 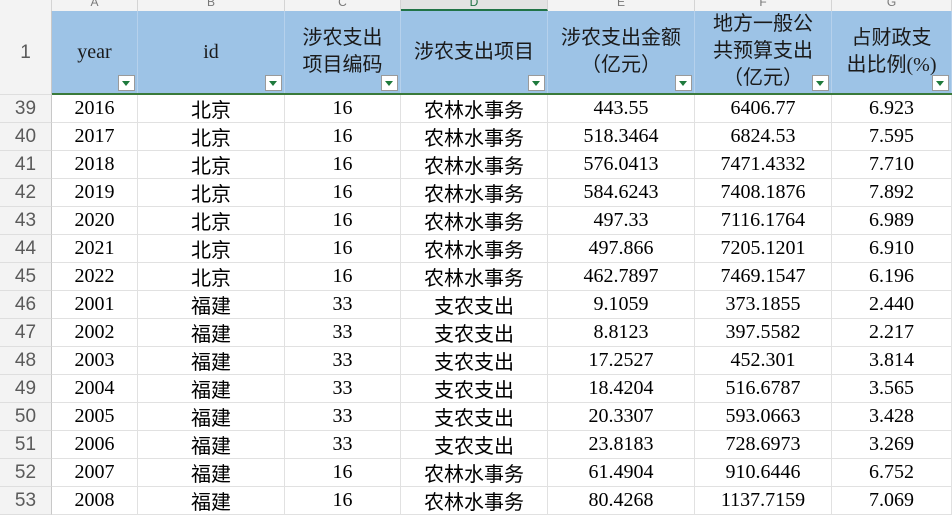 I want to click on table-cell: 7205.1201, so click(x=763, y=249).